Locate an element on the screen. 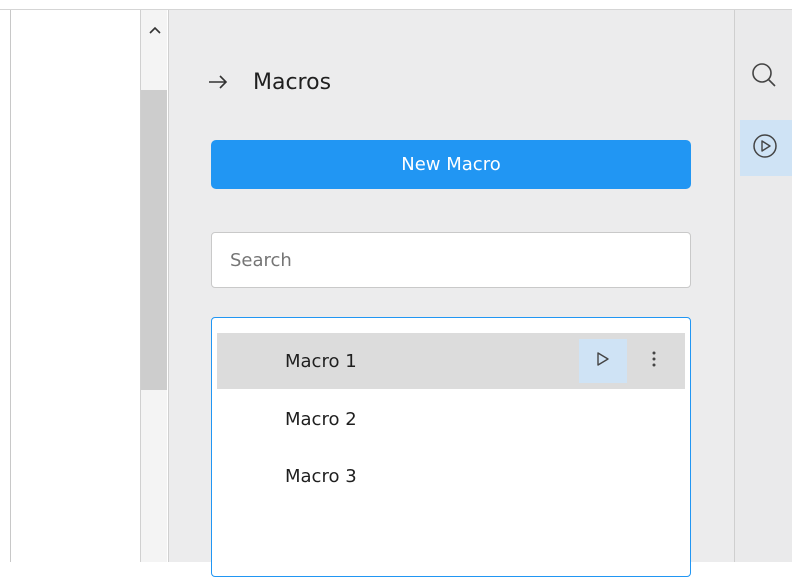  run-macro-button is located at coordinates (603, 361).